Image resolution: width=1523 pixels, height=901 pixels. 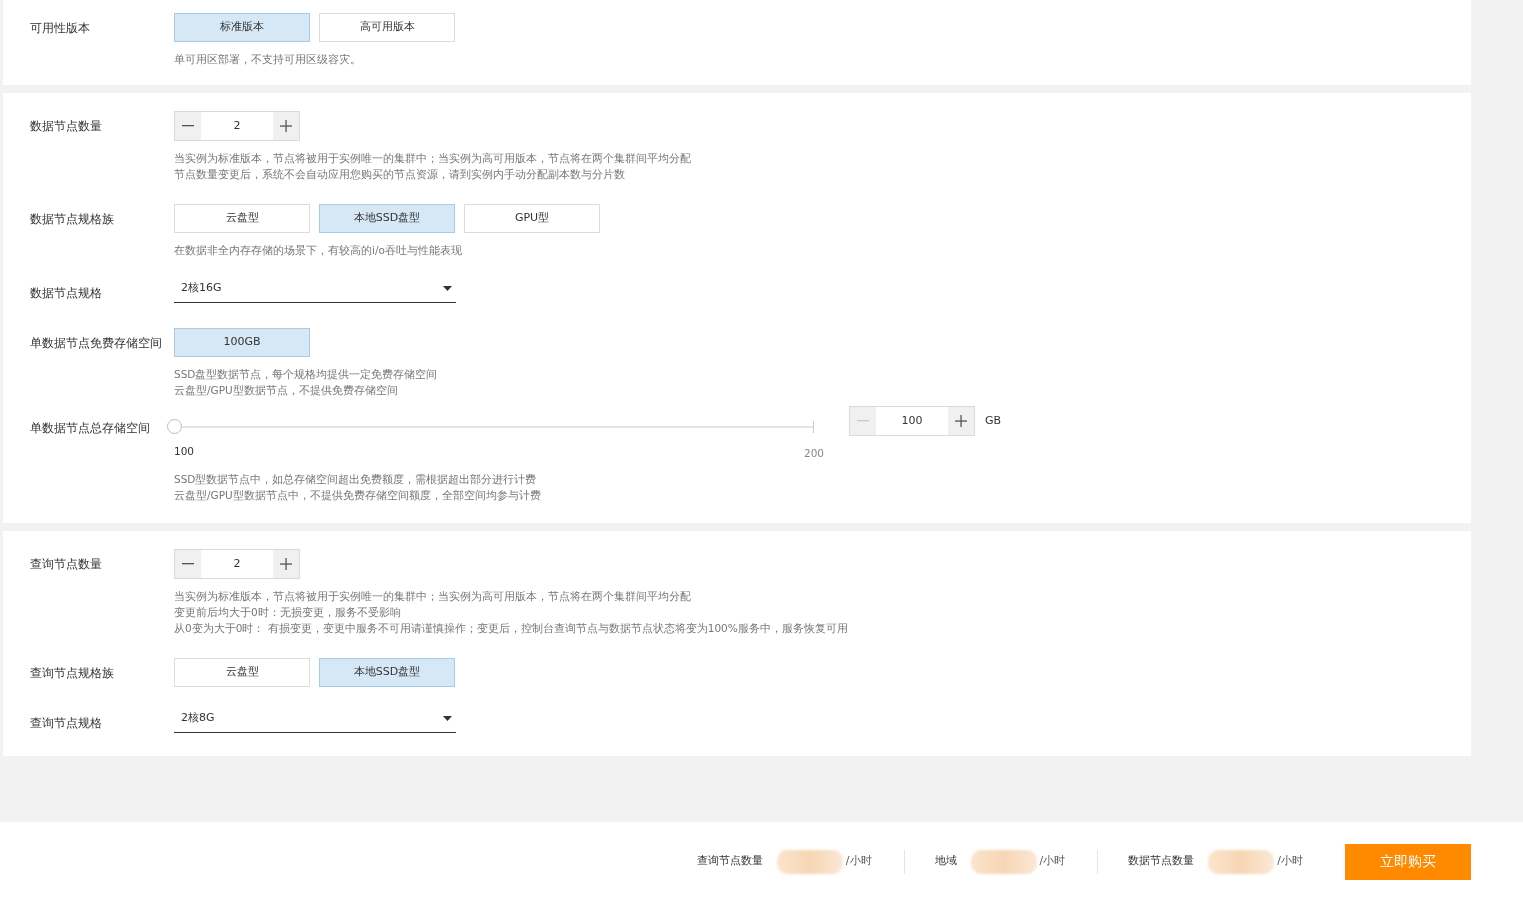 I want to click on field-label: 查询节点规格族, so click(x=72, y=673).